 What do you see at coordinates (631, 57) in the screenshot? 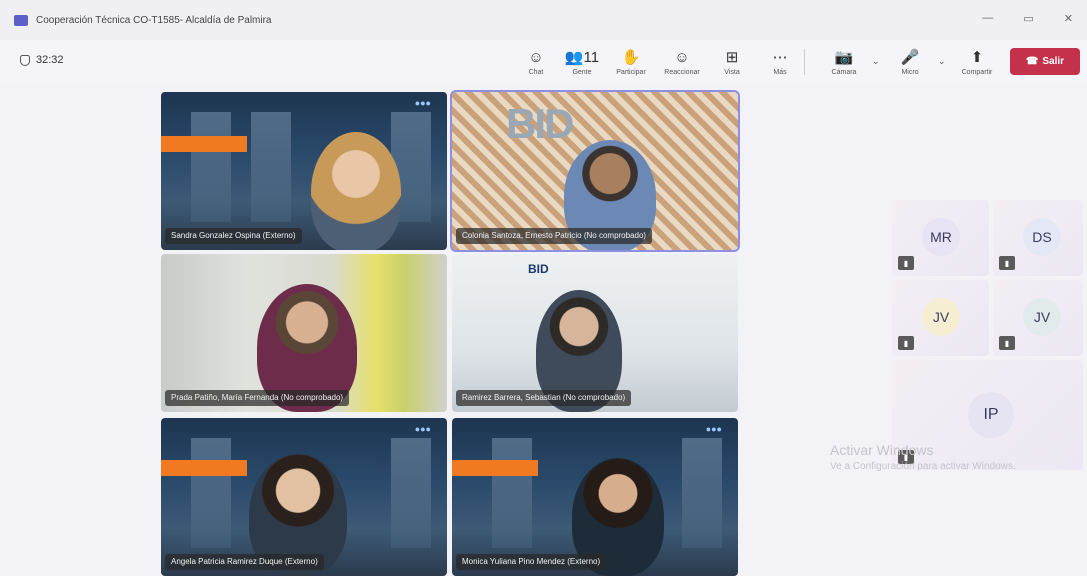
I see `hand-icon: ✋` at bounding box center [631, 57].